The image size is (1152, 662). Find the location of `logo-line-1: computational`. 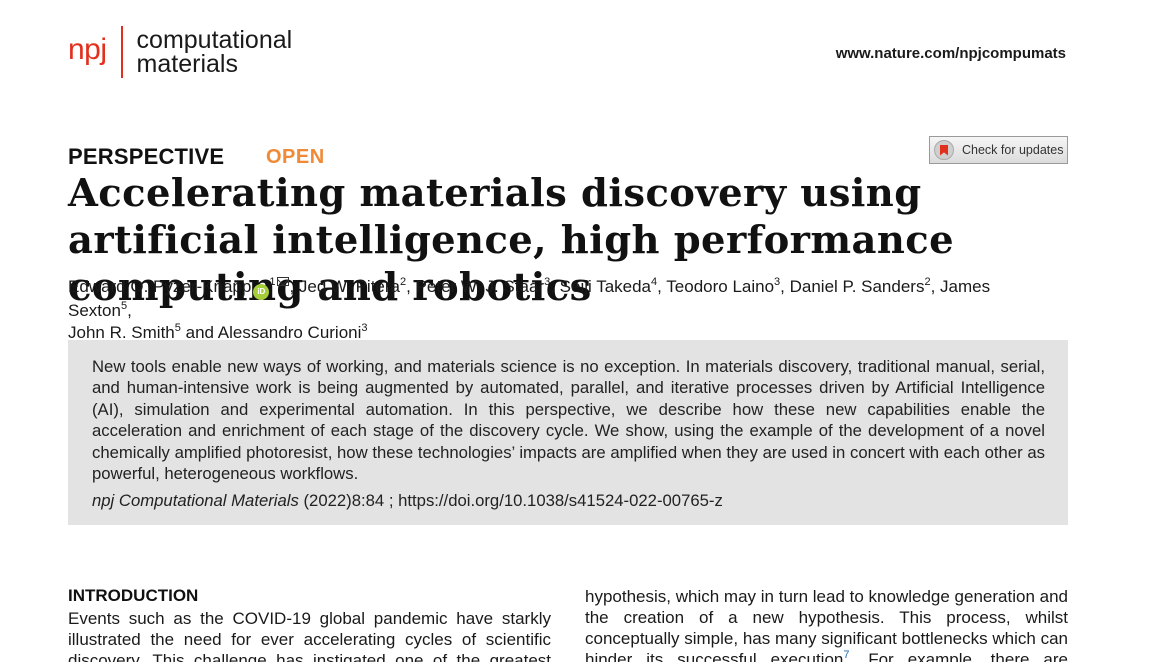

logo-line-1: computational is located at coordinates (214, 40).